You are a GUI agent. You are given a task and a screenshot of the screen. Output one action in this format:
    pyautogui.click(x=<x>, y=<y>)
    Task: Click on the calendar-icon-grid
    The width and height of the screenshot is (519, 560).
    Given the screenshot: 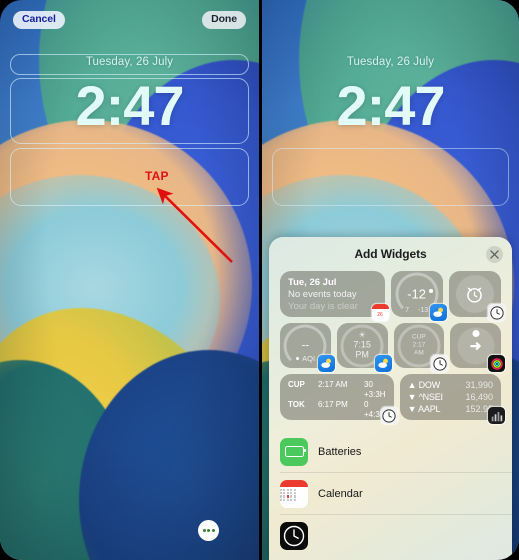 What is the action you would take?
    pyautogui.click(x=294, y=497)
    